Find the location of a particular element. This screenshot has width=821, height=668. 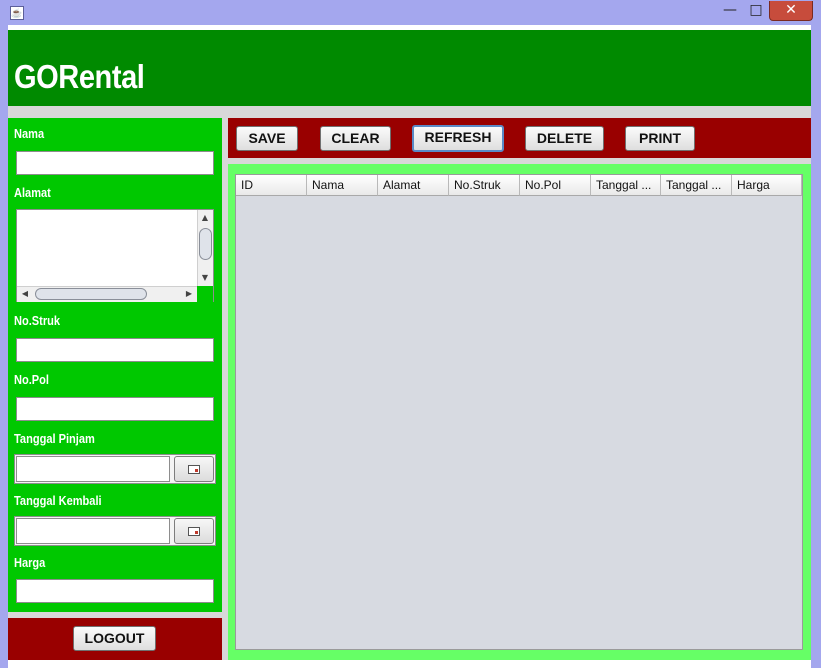

tanggal-pinjam-label: Tanggal Pinjam is located at coordinates (54, 438).